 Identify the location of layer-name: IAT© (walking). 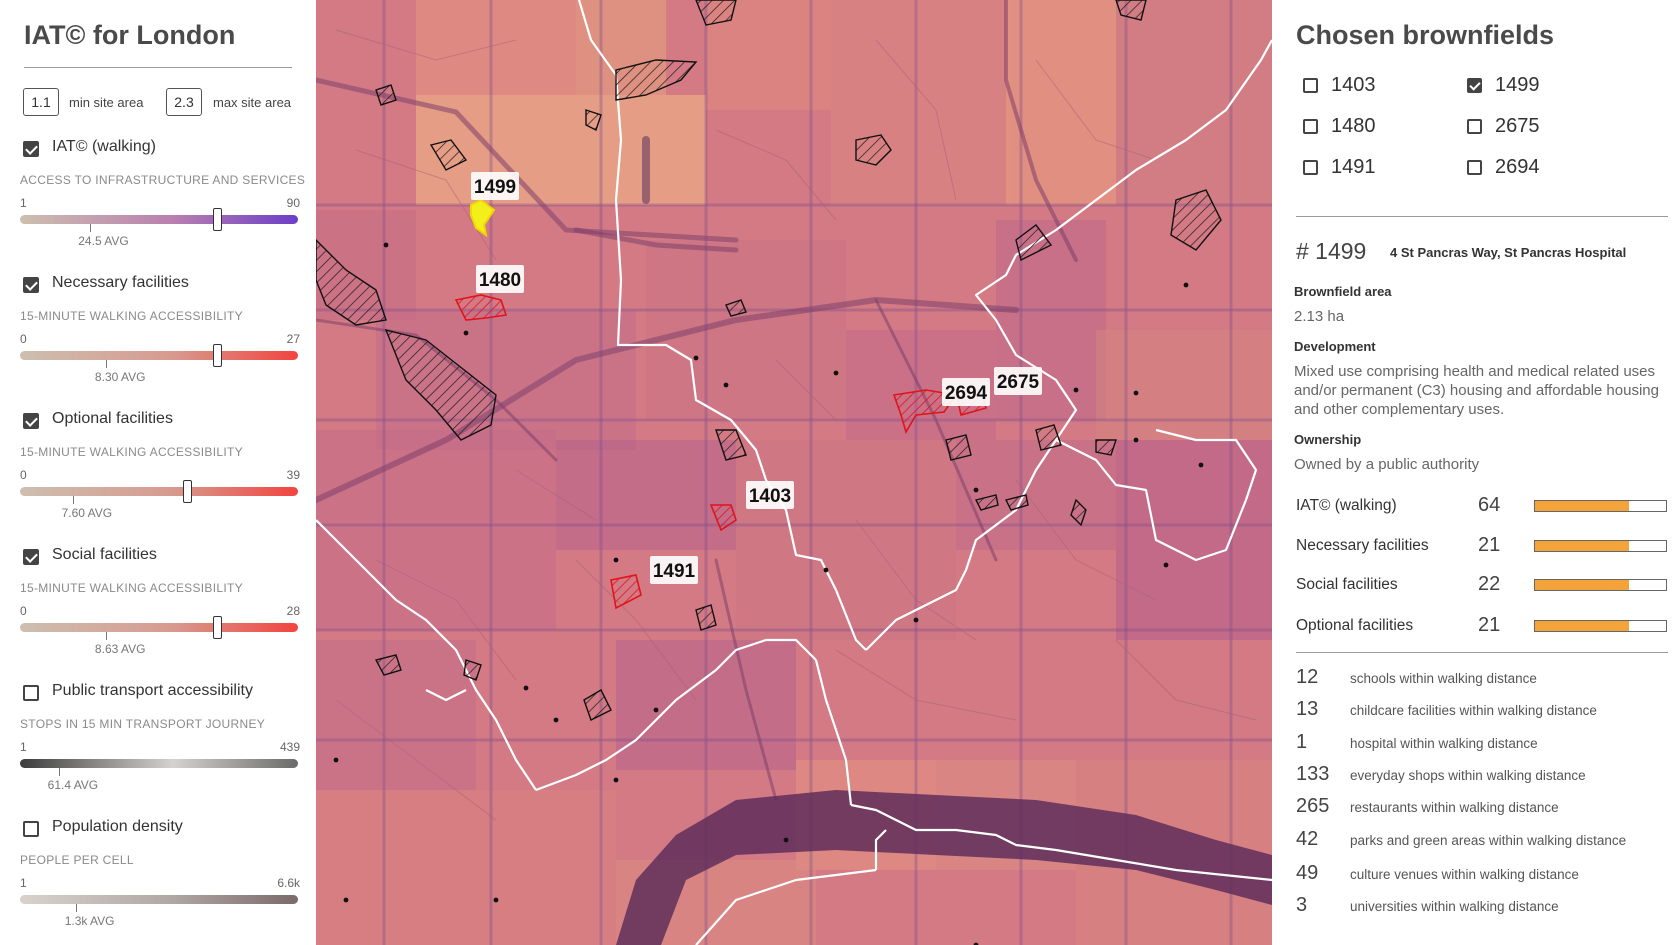
(104, 147).